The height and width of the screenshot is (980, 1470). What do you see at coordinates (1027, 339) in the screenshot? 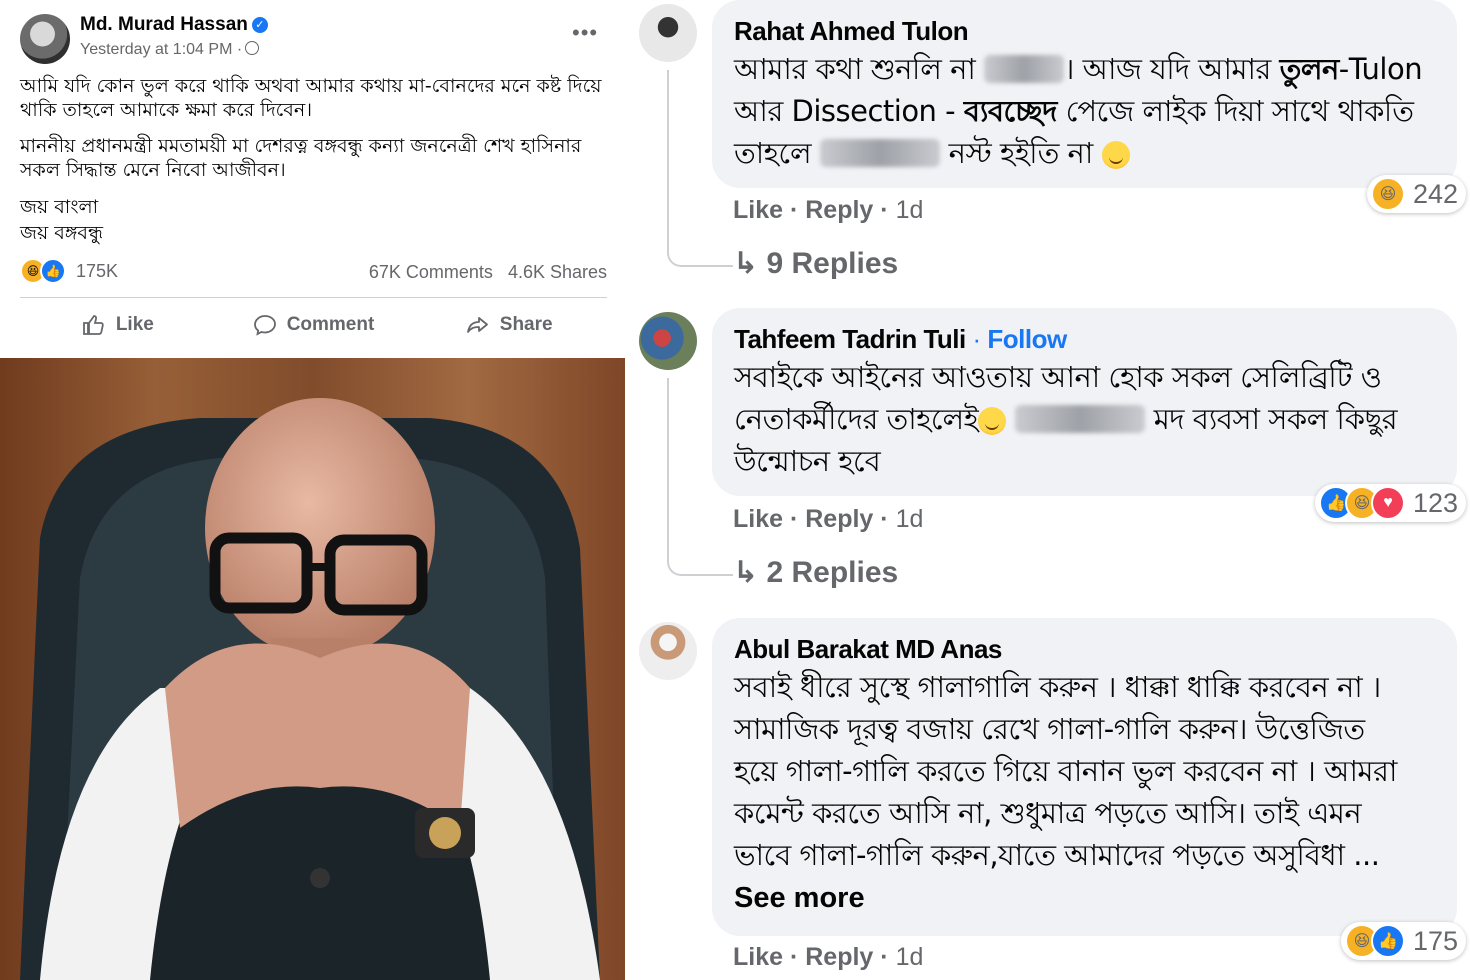
I see `follow-button: Follow` at bounding box center [1027, 339].